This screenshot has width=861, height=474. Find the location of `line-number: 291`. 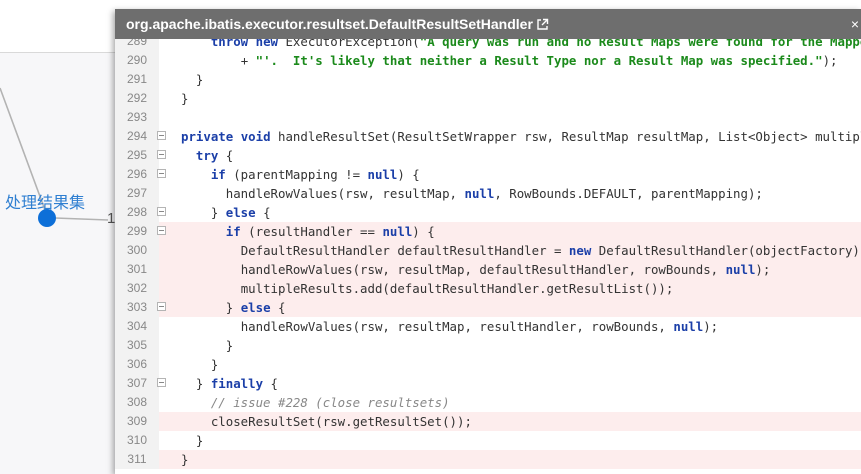

line-number: 291 is located at coordinates (137, 79).